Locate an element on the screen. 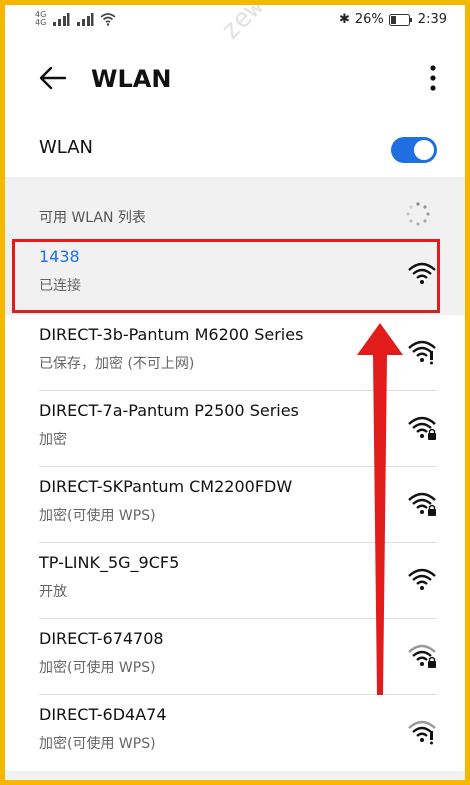 The width and height of the screenshot is (470, 785). red-arrow-annotation is located at coordinates (380, 509).